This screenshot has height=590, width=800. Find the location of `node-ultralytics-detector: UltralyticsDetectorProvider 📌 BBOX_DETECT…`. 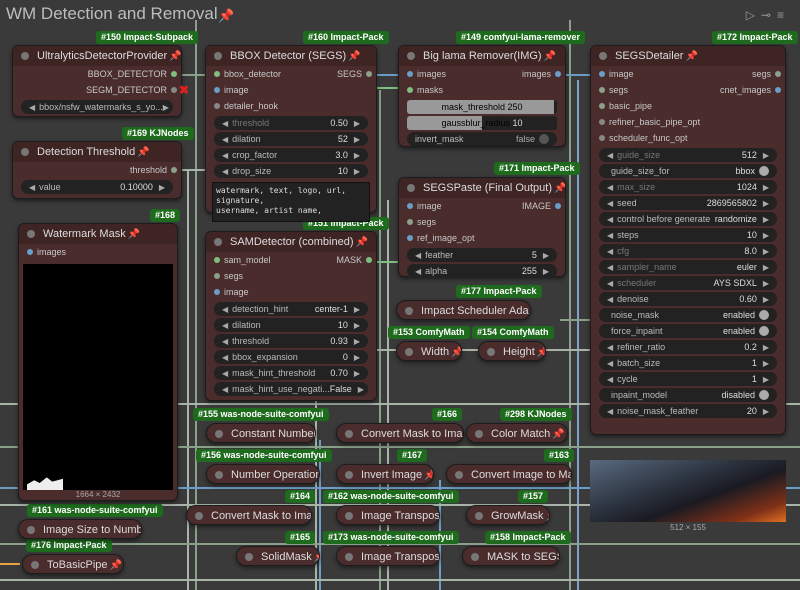

node-ultralytics-detector: UltralyticsDetectorProvider 📌 BBOX_DETECT… is located at coordinates (100, 81).